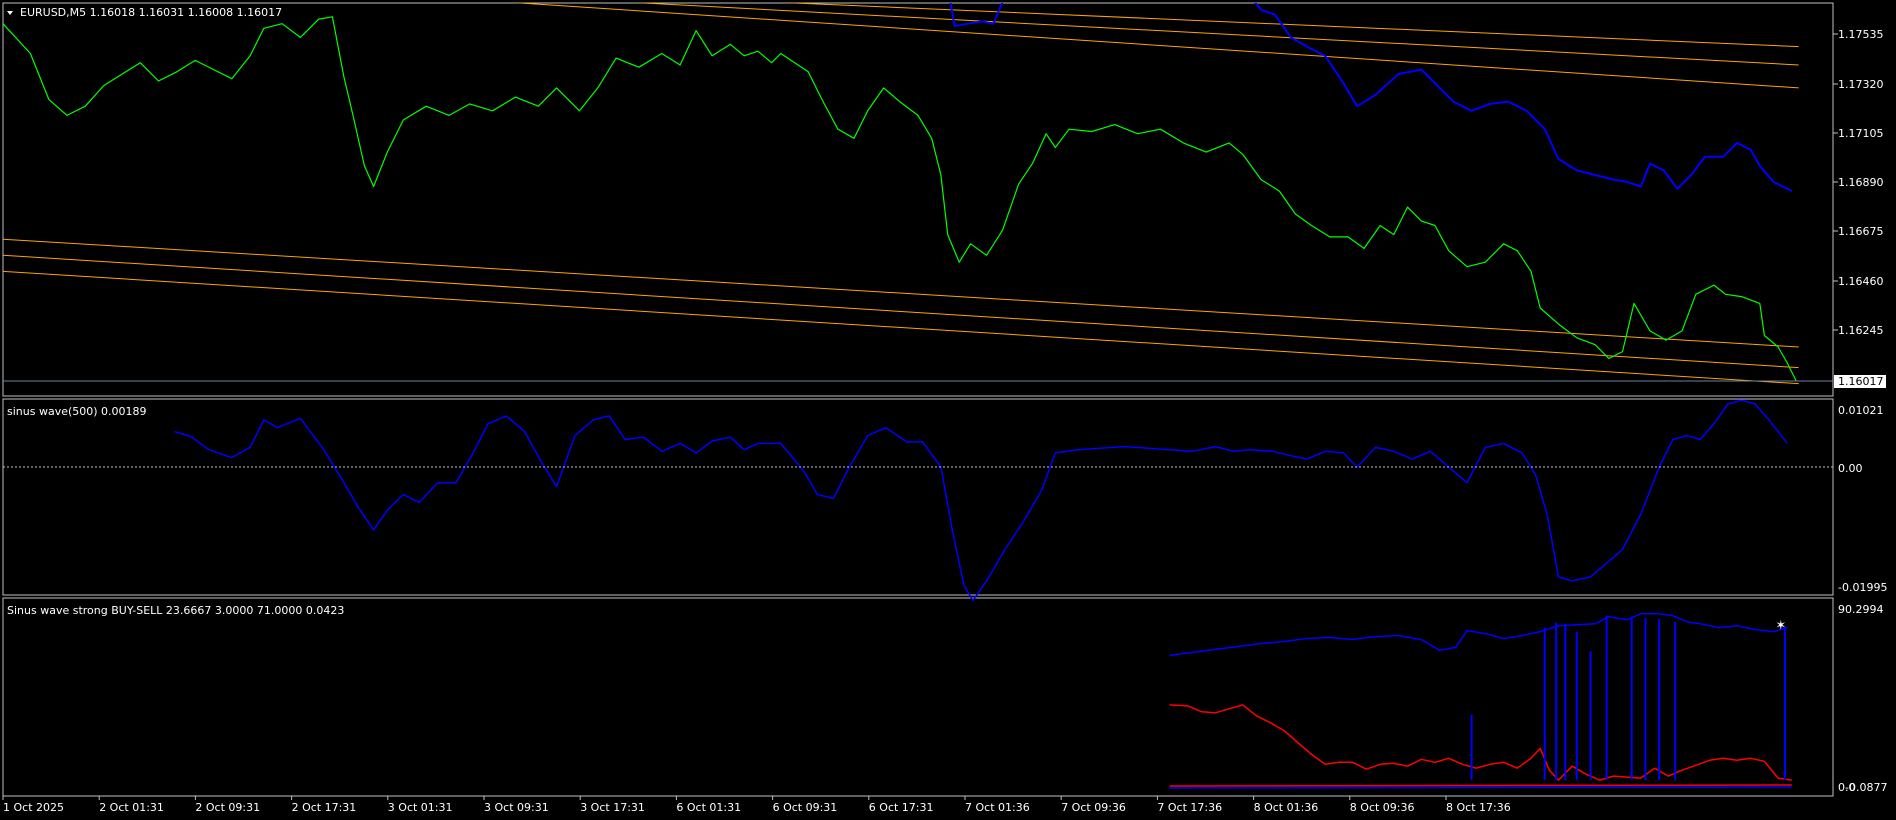 This screenshot has width=1896, height=820. I want to click on time-tick: 2 Oct 17:31, so click(324, 807).